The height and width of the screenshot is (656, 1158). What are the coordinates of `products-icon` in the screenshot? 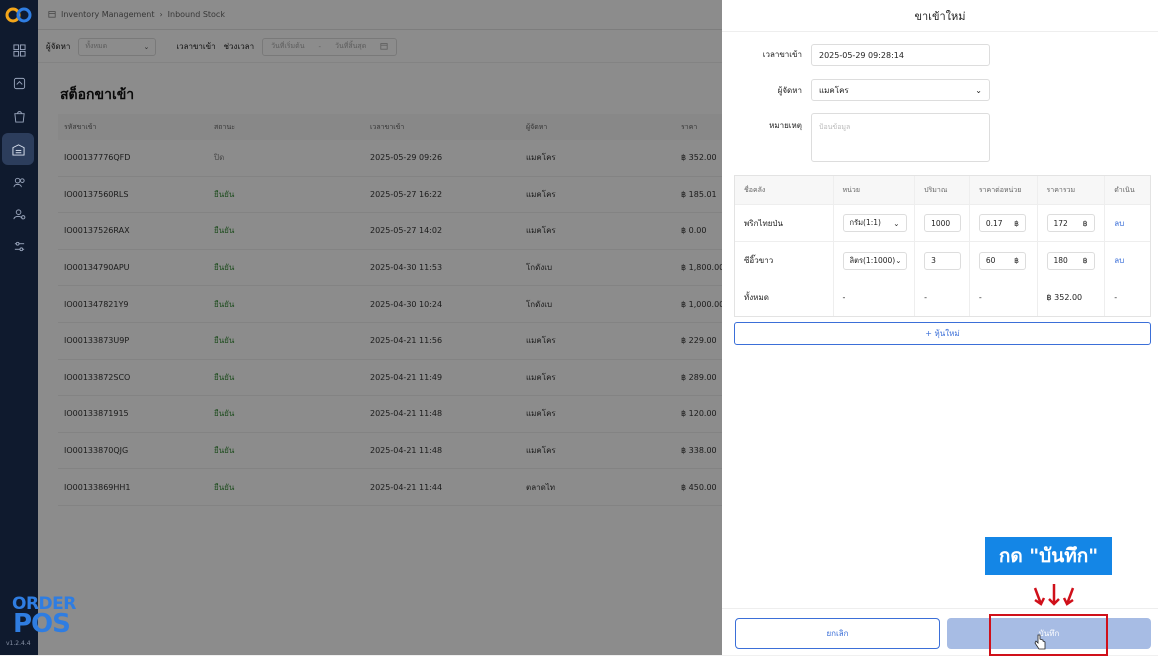 It's located at (19, 116).